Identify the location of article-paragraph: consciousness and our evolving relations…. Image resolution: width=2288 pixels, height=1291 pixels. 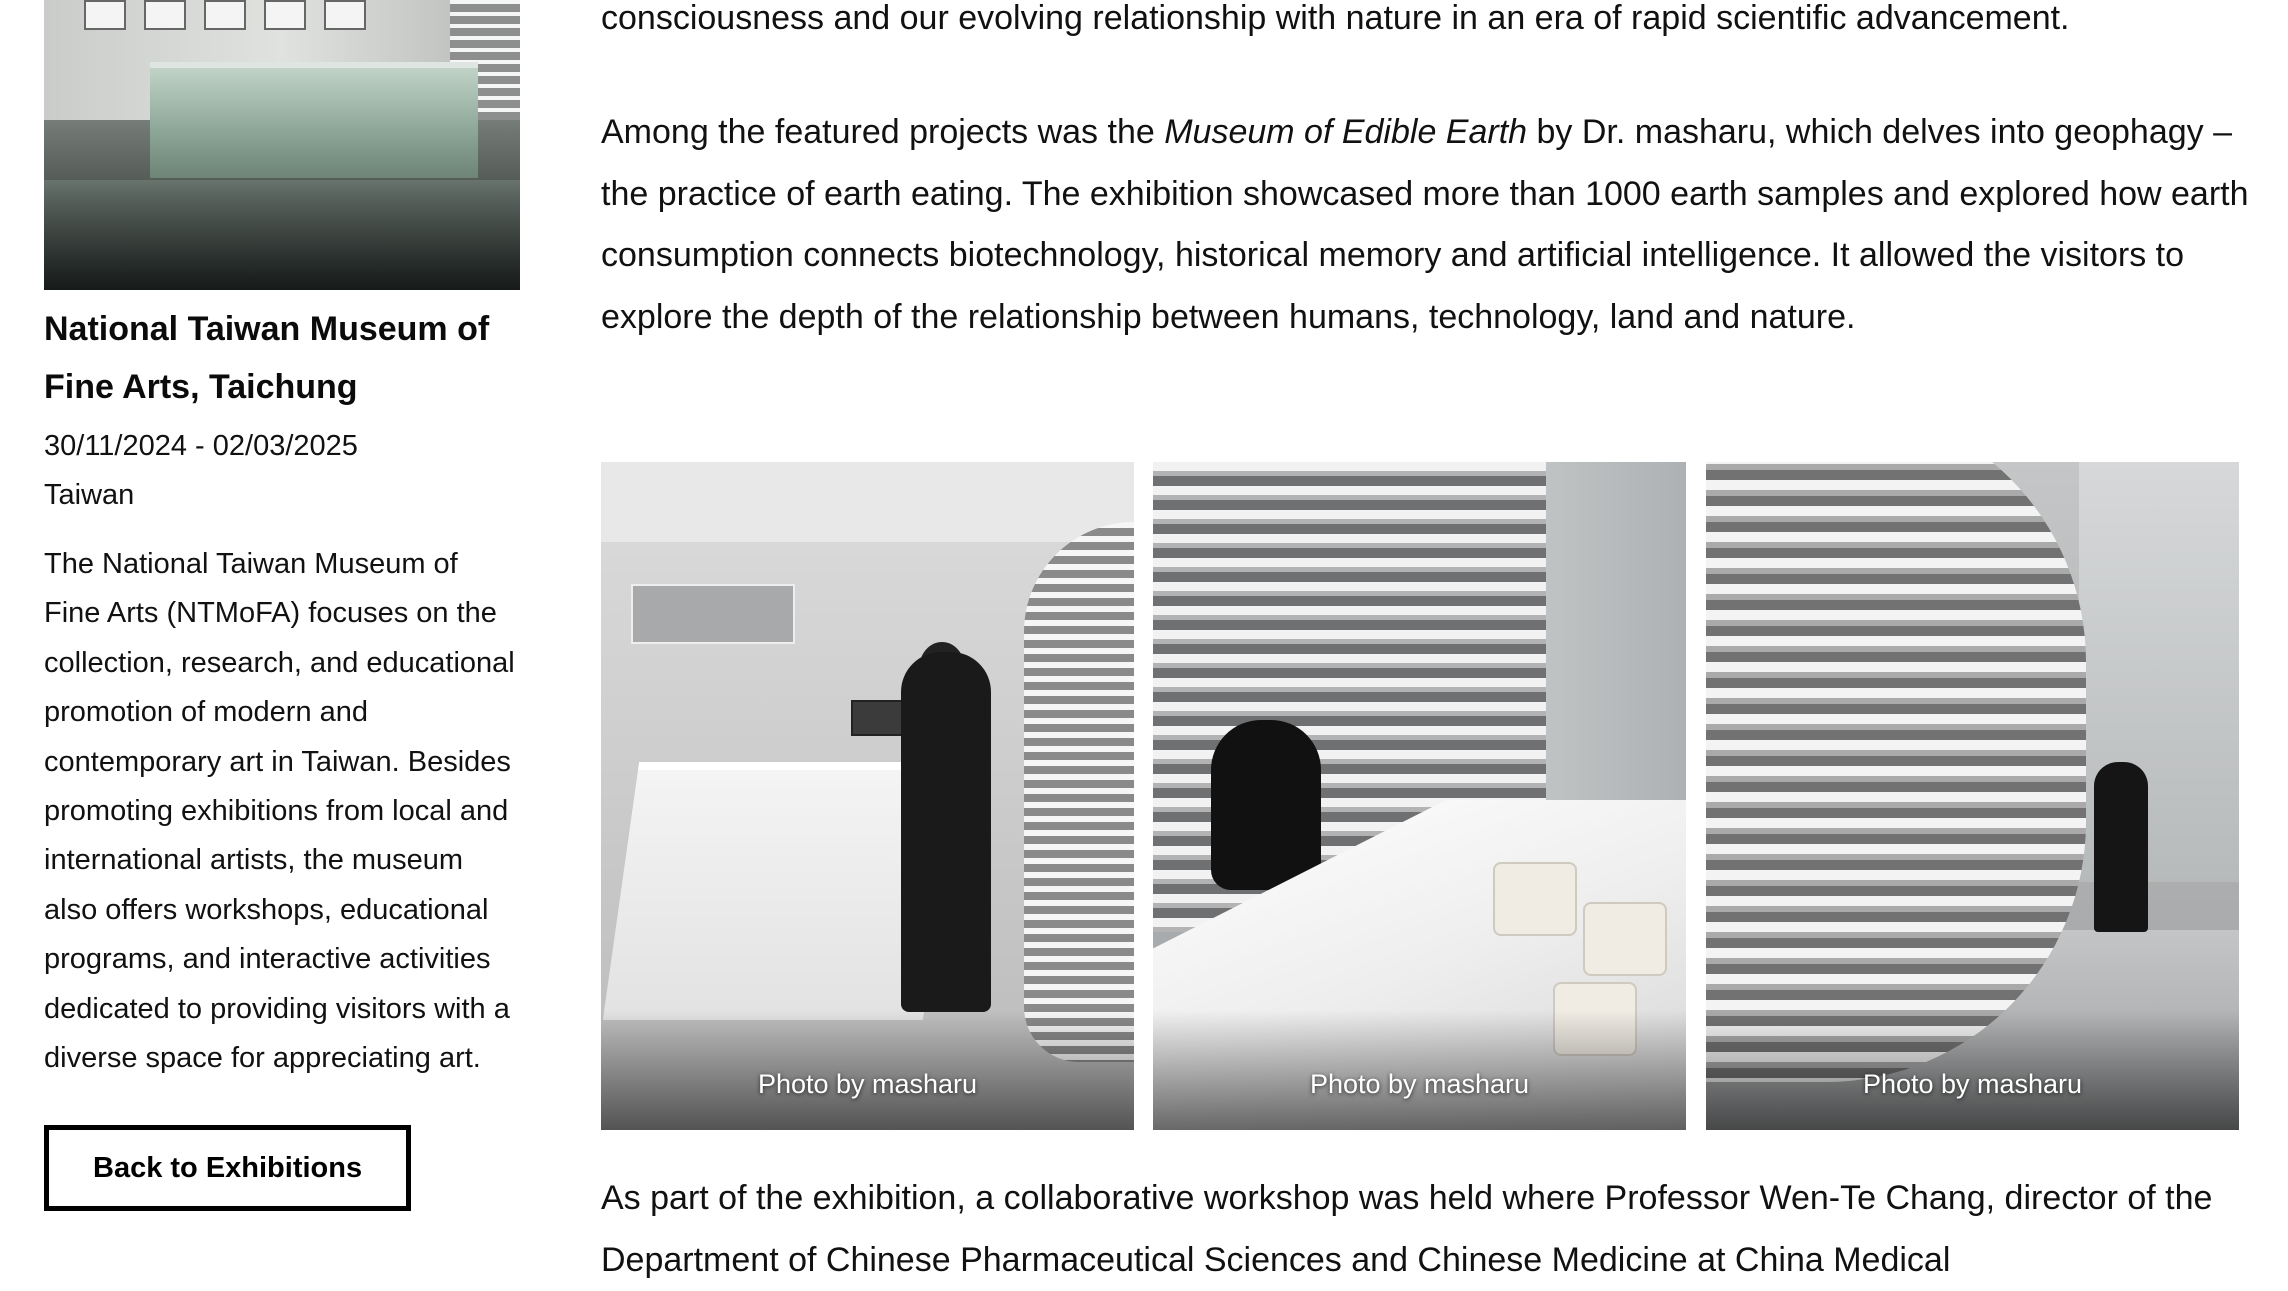
(1335, 18).